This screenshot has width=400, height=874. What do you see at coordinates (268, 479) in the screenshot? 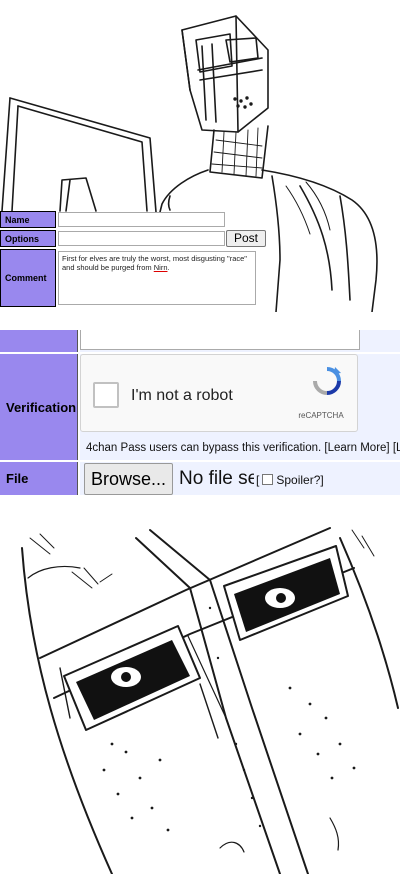
I see `spoiler-checkbox` at bounding box center [268, 479].